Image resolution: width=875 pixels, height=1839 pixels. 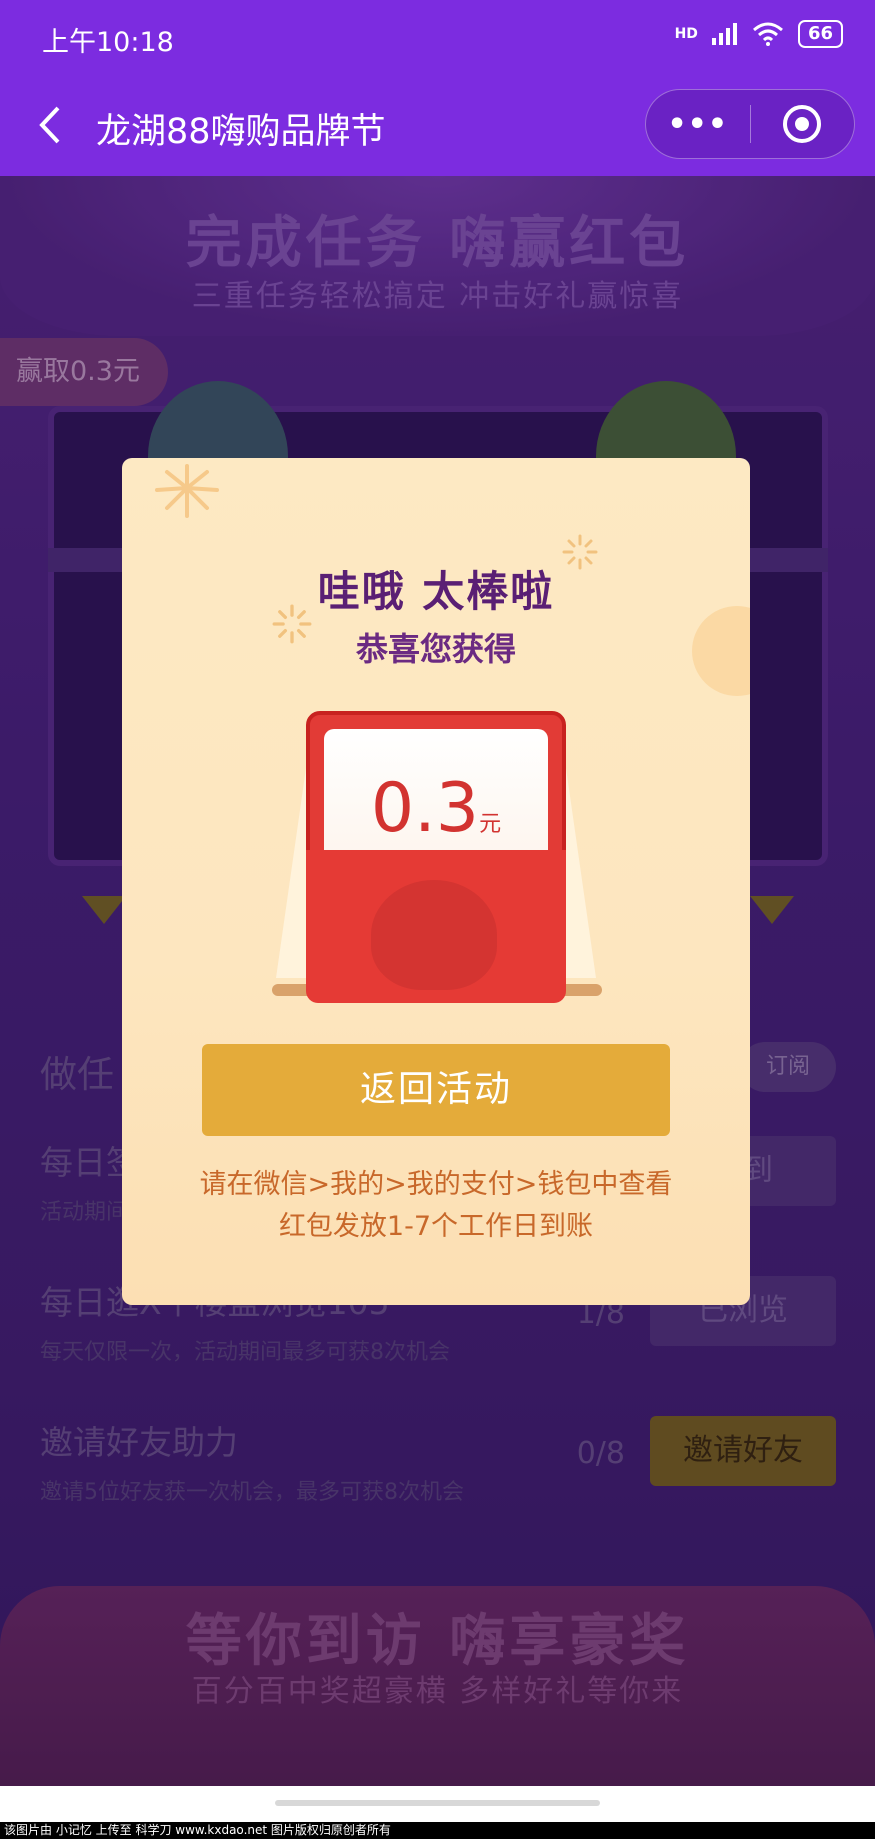 I want to click on battery-indicator: 66, so click(x=820, y=34).